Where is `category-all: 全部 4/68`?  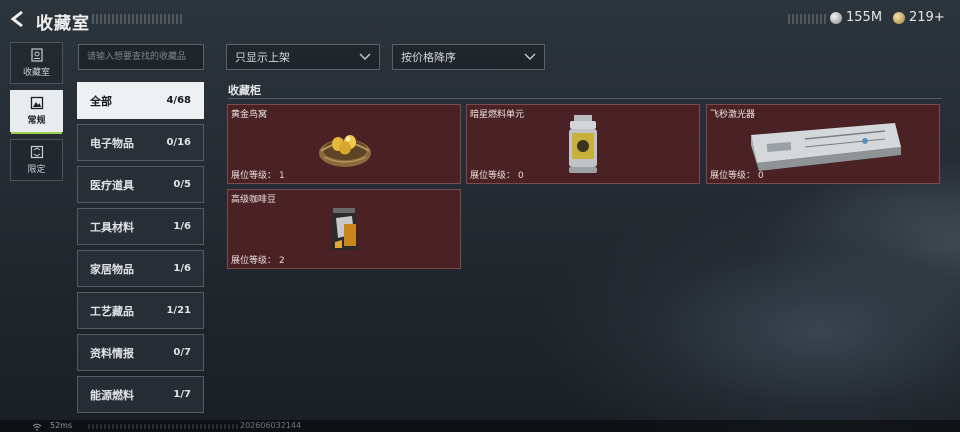
category-all: 全部 4/68 is located at coordinates (140, 100).